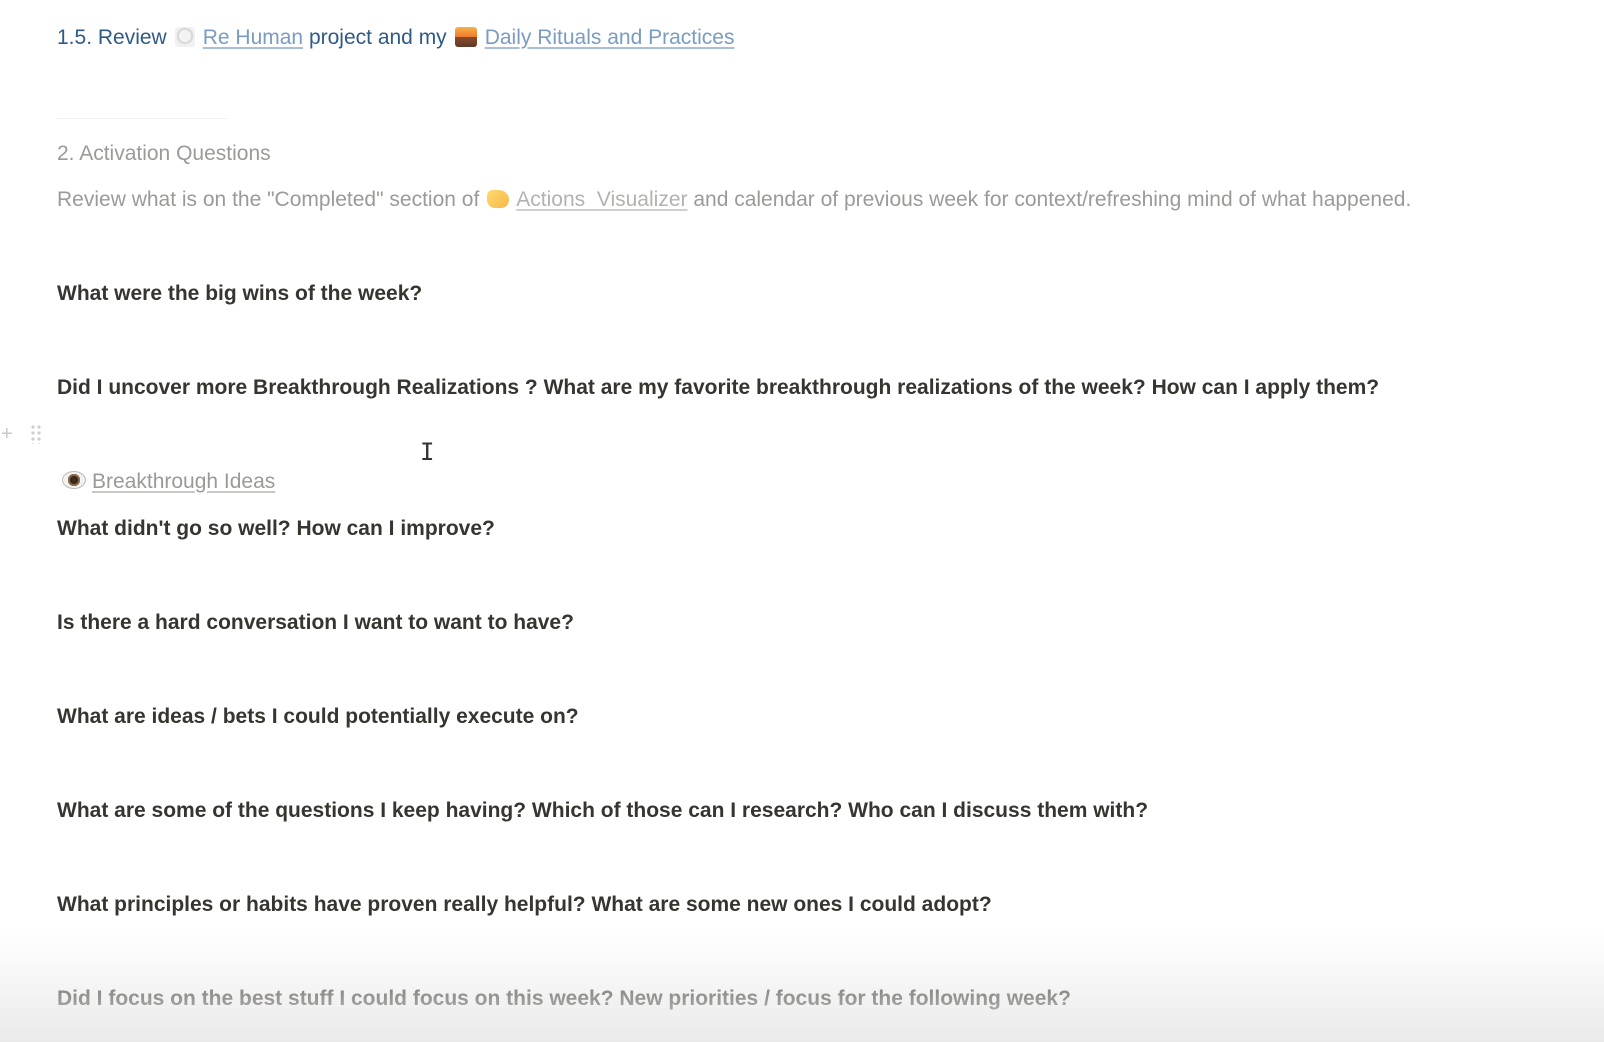 This screenshot has height=1042, width=1604. I want to click on backhand-pointing-icon, so click(498, 199).